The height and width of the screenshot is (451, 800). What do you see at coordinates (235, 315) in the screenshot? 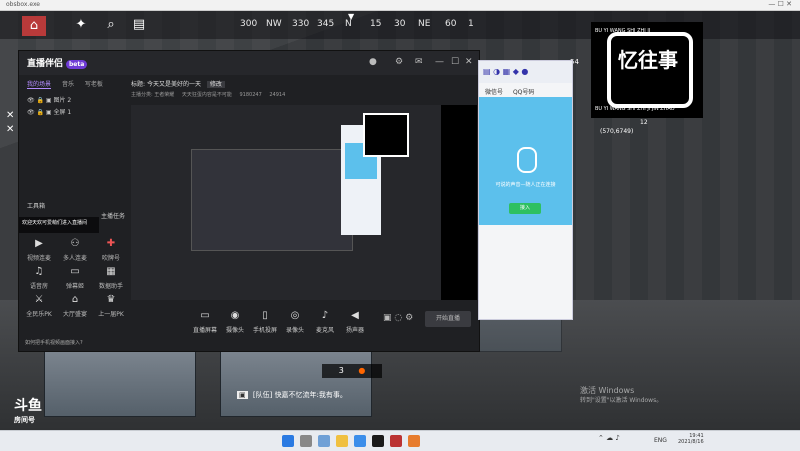
I see `camera-icon: ◉` at bounding box center [235, 315].